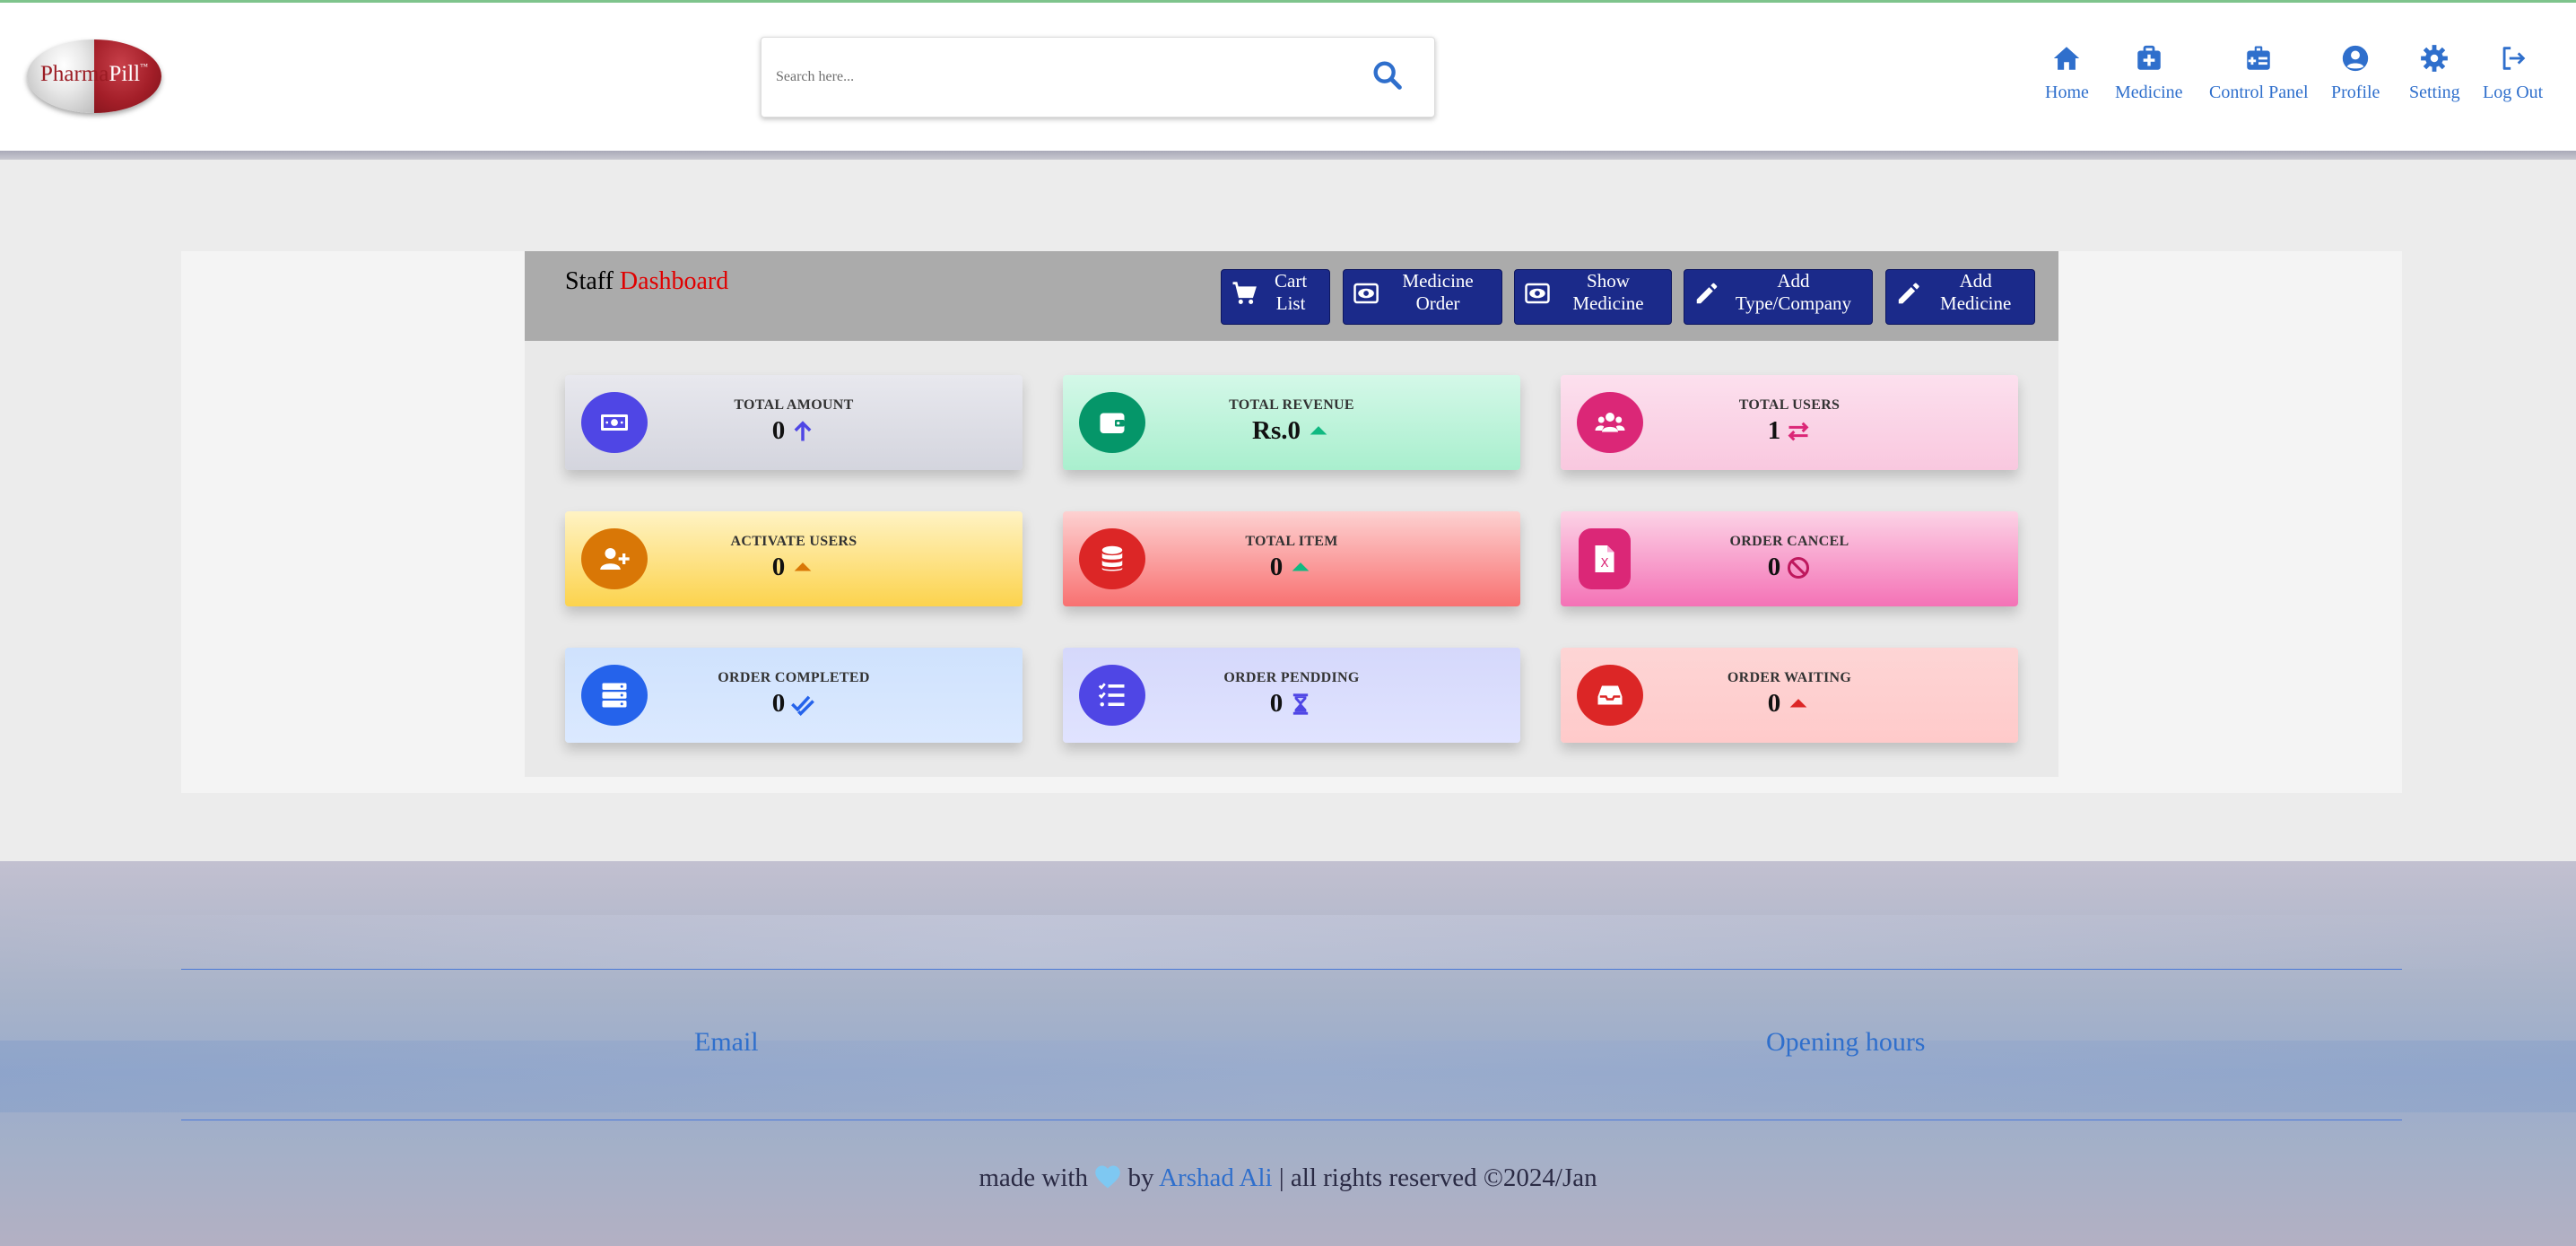 Image resolution: width=2576 pixels, height=1246 pixels. Describe the element at coordinates (2259, 58) in the screenshot. I see `id-badge-icon` at that location.